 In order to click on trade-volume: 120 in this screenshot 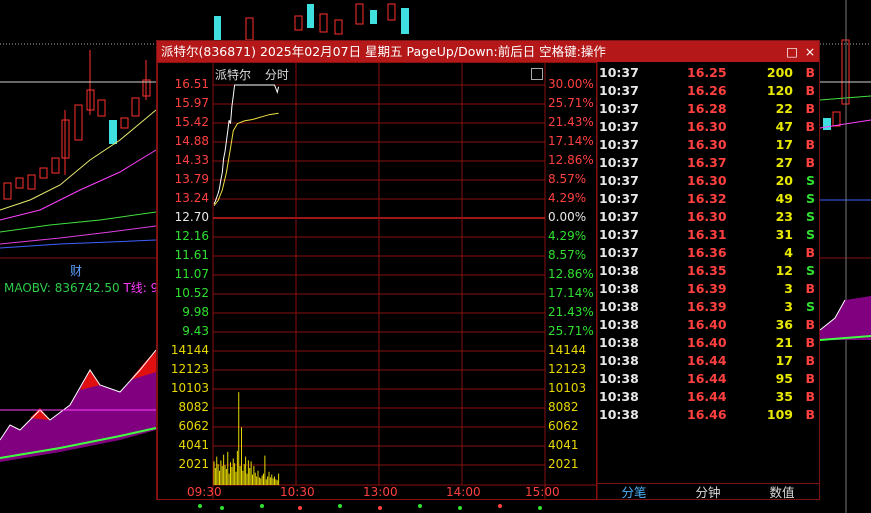, I will do `click(779, 90)`.